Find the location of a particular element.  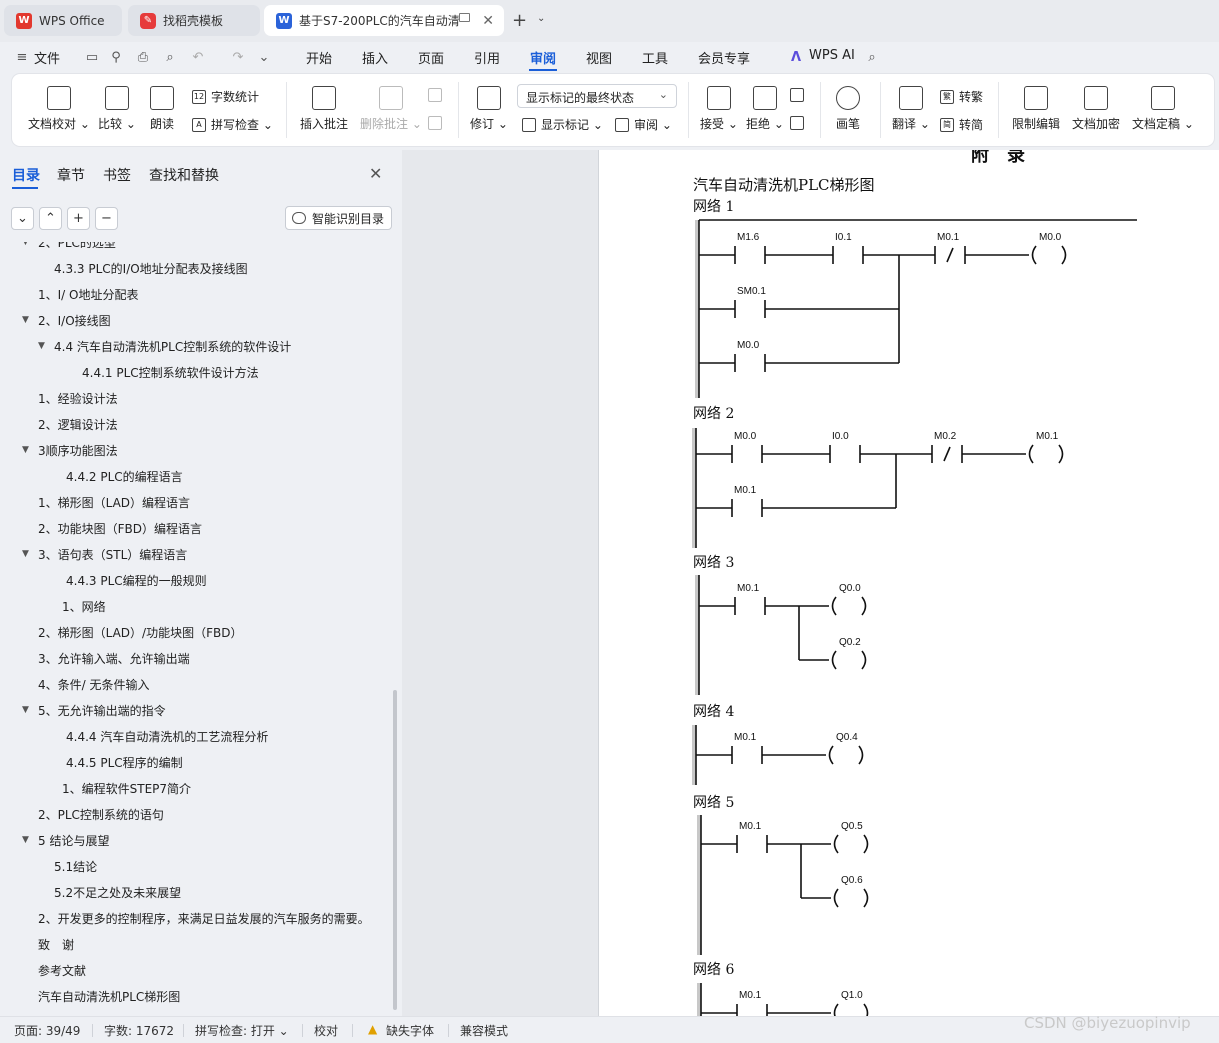

toc-item: 2、I/O接线图 is located at coordinates (74, 322).